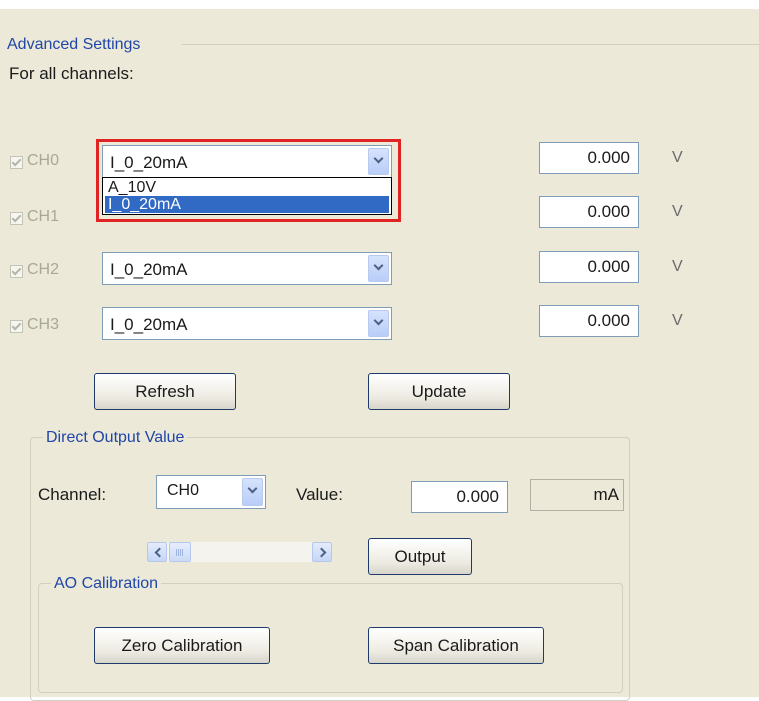  Describe the element at coordinates (677, 320) in the screenshot. I see `ch3-unit-label: V` at that location.